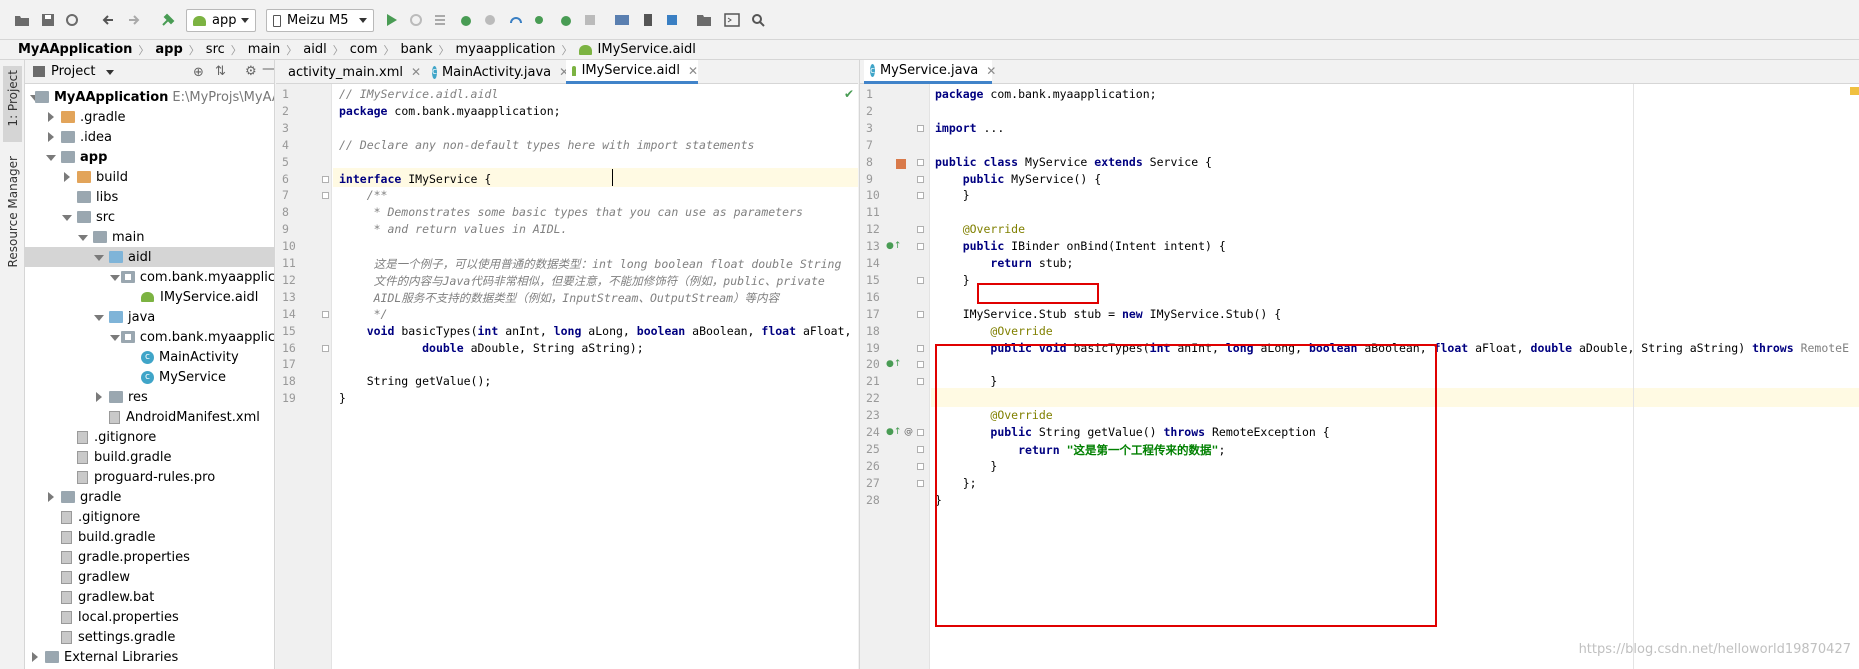  I want to click on tab-activity-main-xml: activity_main.xml ✕, so click(348, 72).